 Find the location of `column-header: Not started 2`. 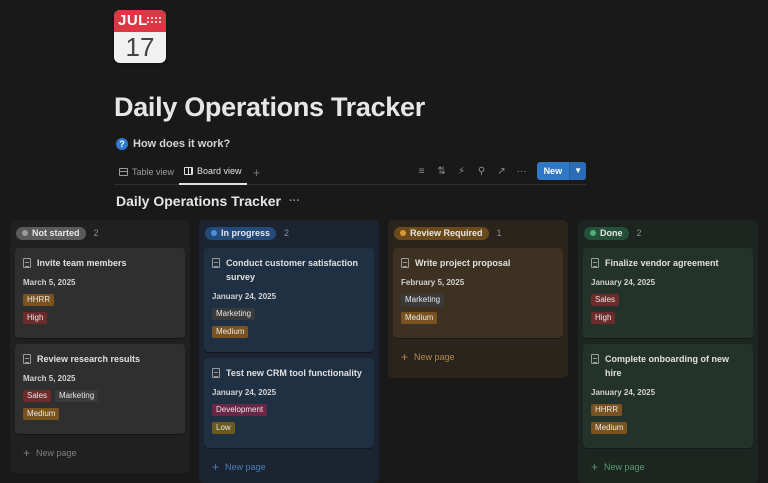

column-header: Not started 2 is located at coordinates (100, 233).